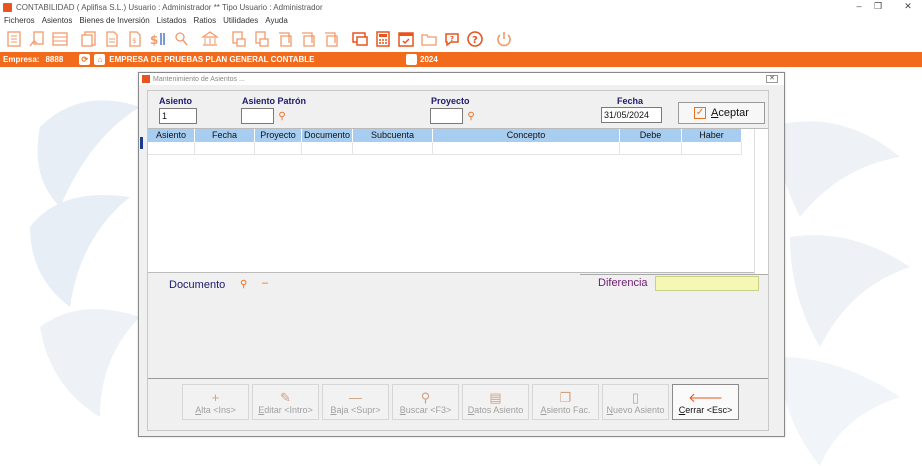 The height and width of the screenshot is (466, 922). I want to click on aceptar-label-first: A, so click(715, 113).